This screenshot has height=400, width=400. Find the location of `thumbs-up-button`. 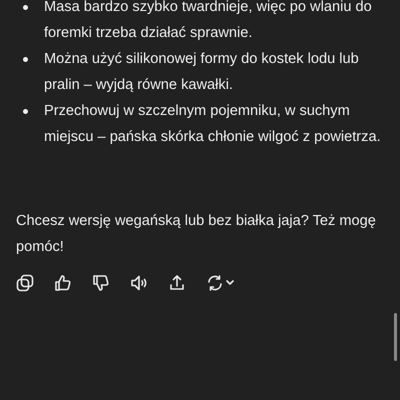

thumbs-up-button is located at coordinates (63, 283).